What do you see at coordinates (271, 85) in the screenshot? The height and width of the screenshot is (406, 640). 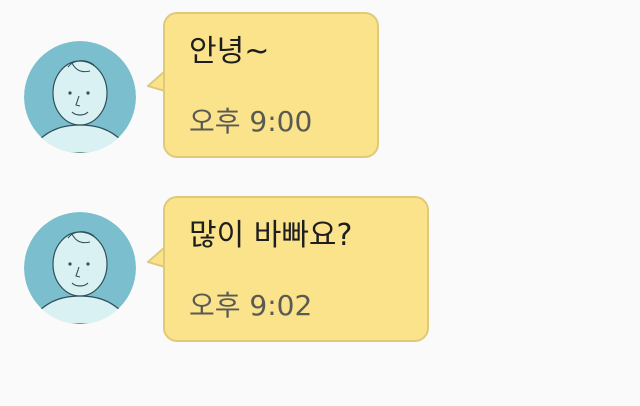 I see `message-bubble: 안녕~ 오후 9:00` at bounding box center [271, 85].